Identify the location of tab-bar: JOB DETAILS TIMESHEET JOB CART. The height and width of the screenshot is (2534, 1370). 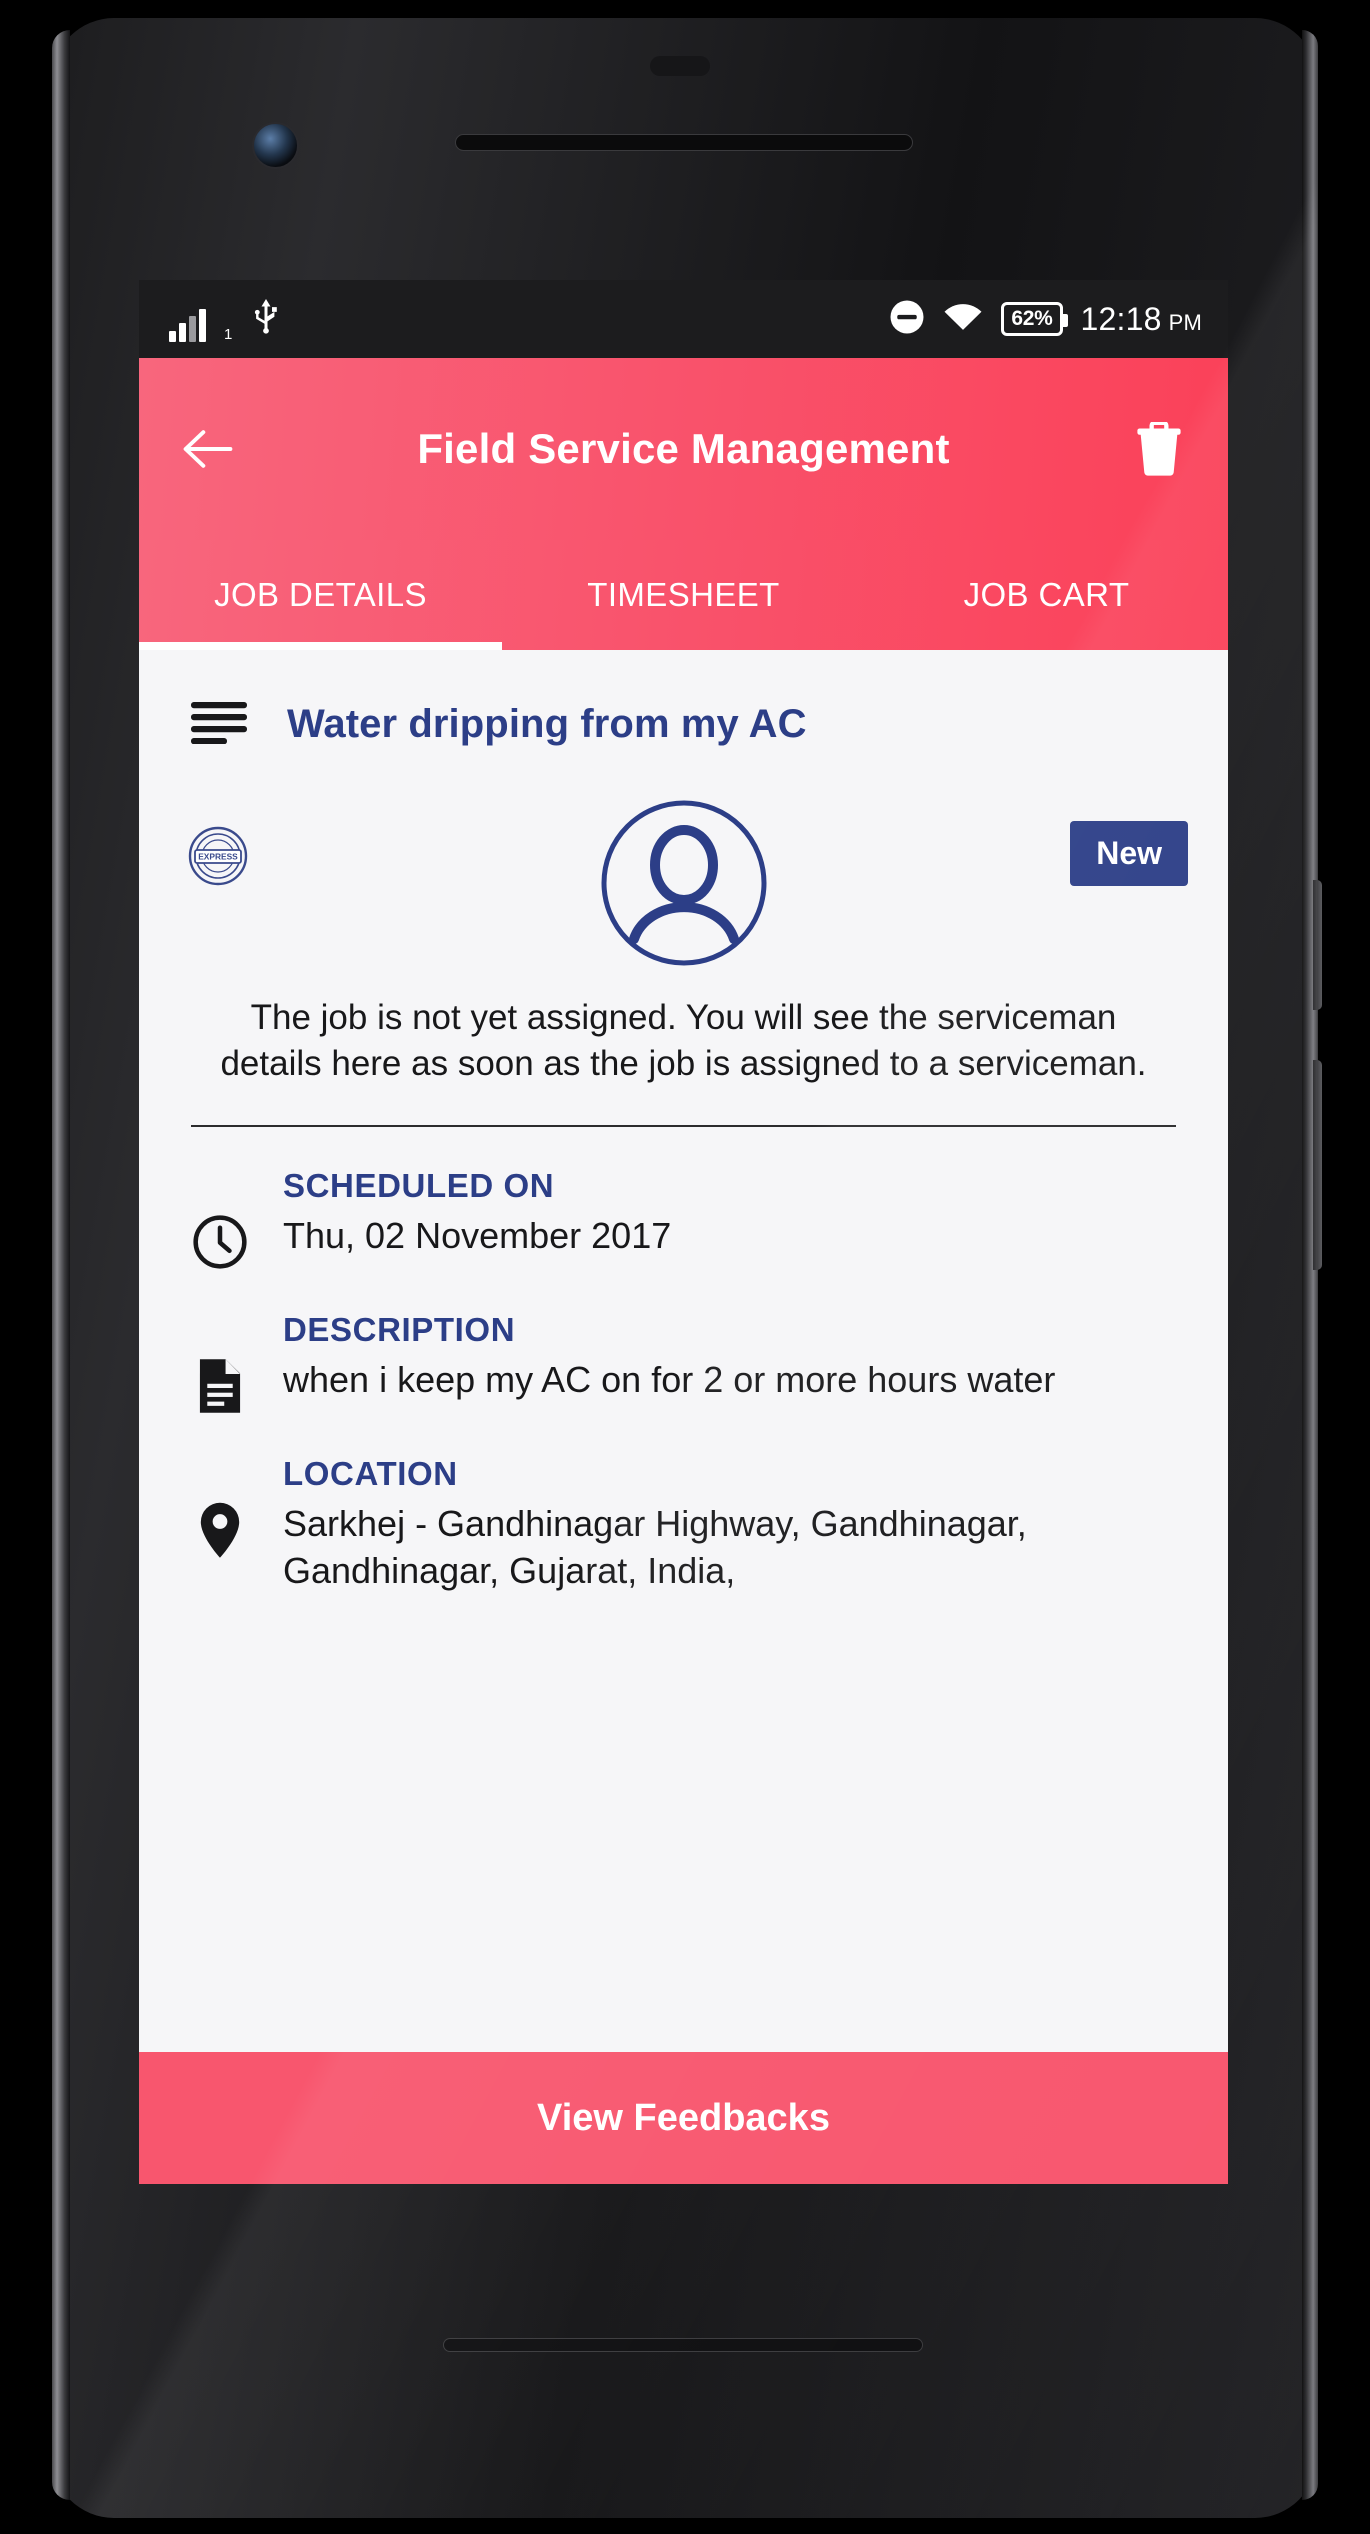
(683, 595).